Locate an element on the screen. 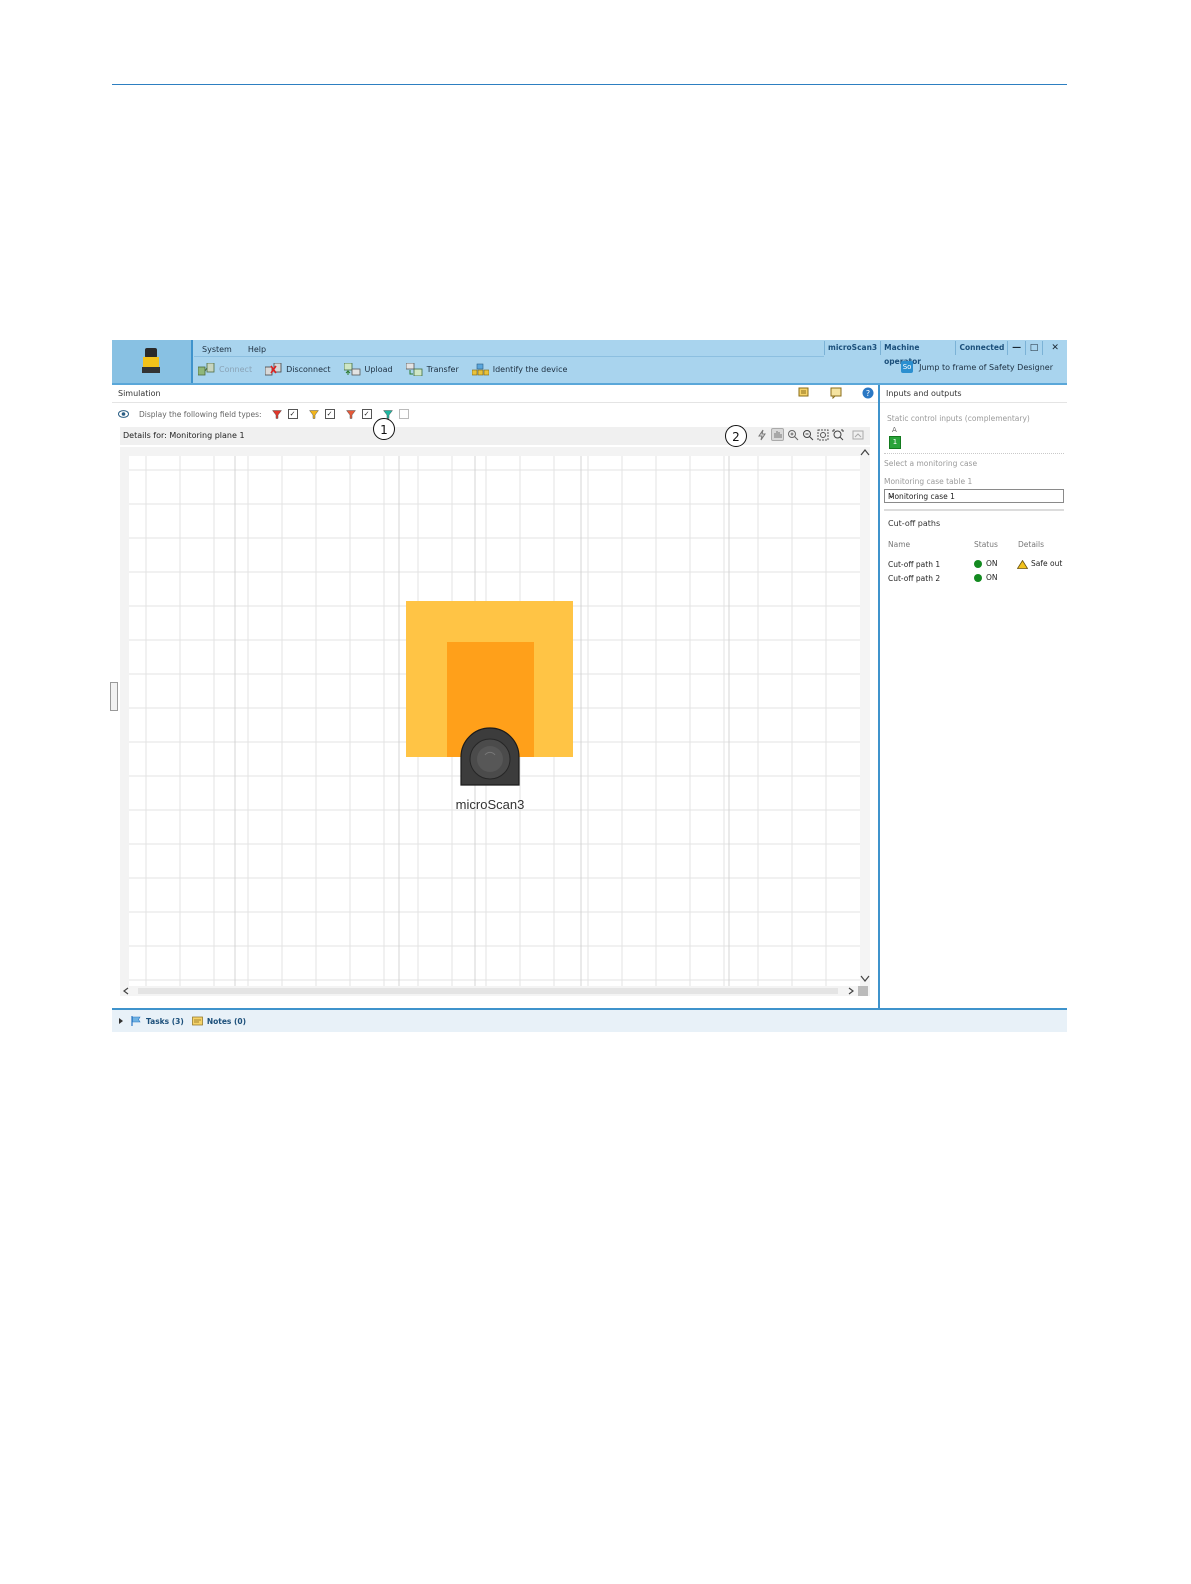 The height and width of the screenshot is (1584, 1191). scroll-right-icon is located at coordinates (851, 991).